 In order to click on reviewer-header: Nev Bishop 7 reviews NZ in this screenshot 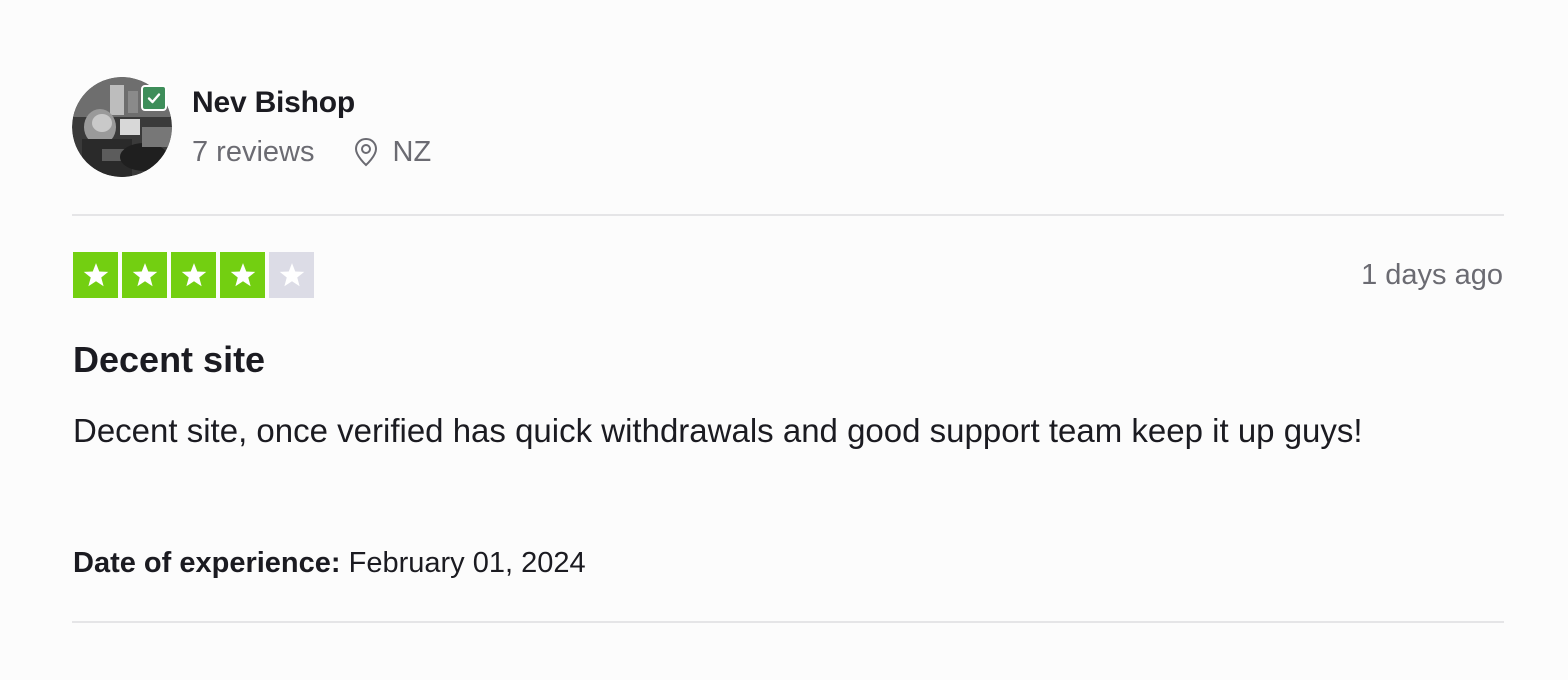, I will do `click(251, 127)`.